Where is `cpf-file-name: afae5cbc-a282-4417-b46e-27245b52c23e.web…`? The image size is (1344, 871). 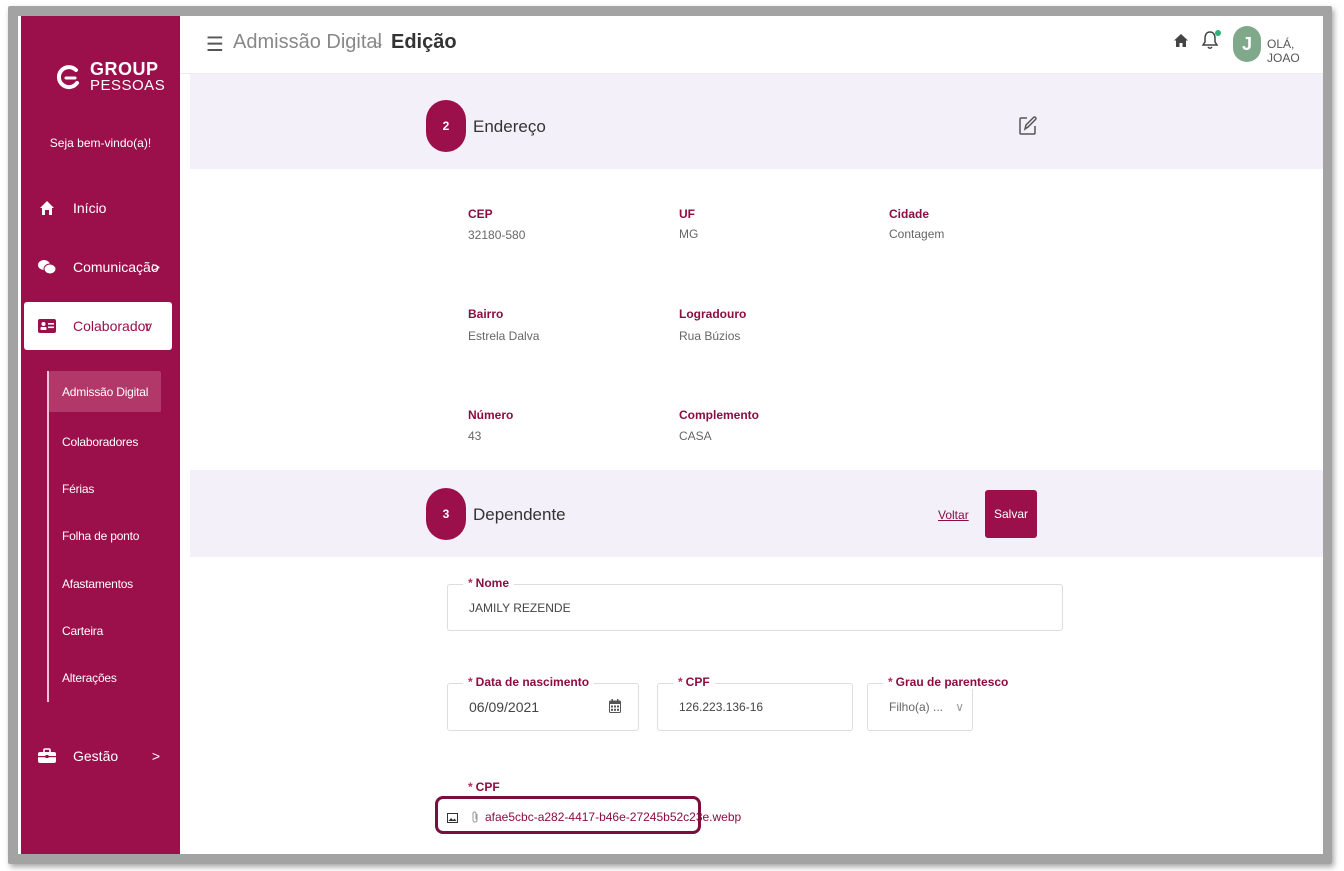 cpf-file-name: afae5cbc-a282-4417-b46e-27245b52c23e.web… is located at coordinates (613, 817).